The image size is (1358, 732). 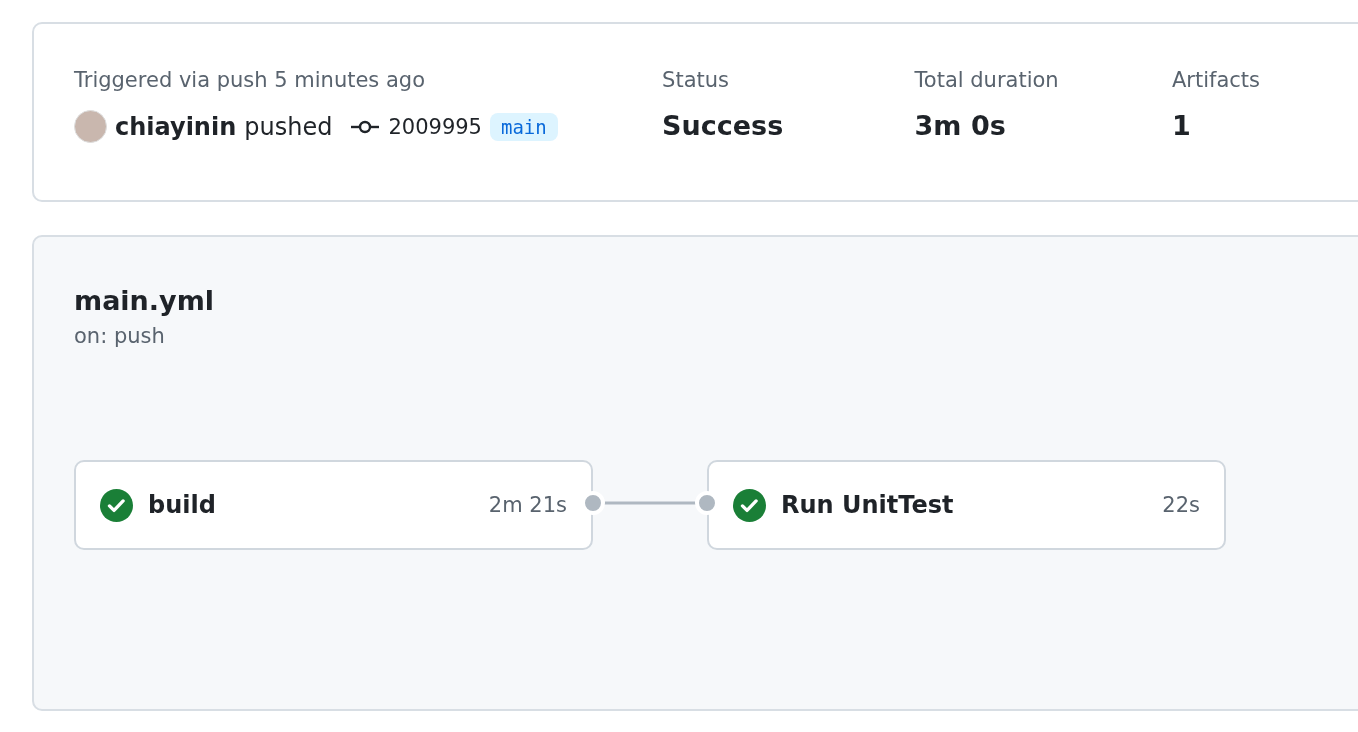 I want to click on summary-value: 1, so click(x=1182, y=125).